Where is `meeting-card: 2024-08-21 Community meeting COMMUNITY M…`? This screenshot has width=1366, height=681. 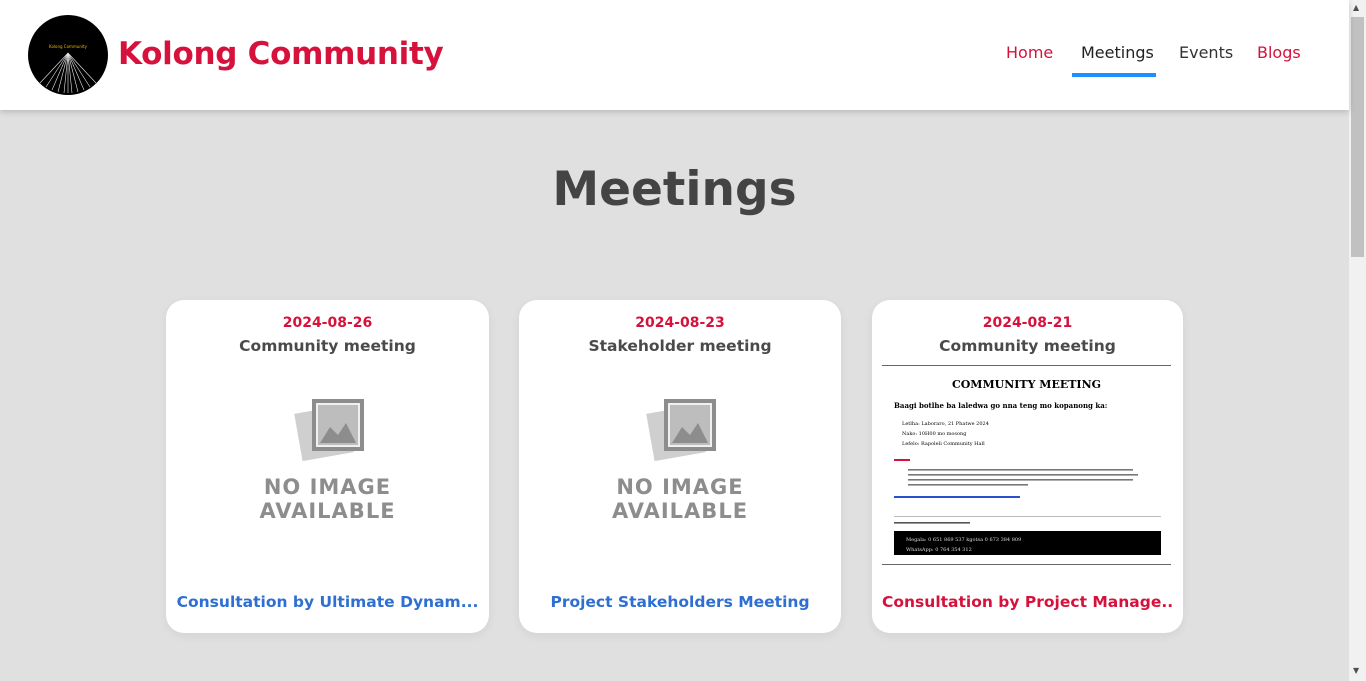
meeting-card: 2024-08-21 Community meeting COMMUNITY M… is located at coordinates (1027, 466).